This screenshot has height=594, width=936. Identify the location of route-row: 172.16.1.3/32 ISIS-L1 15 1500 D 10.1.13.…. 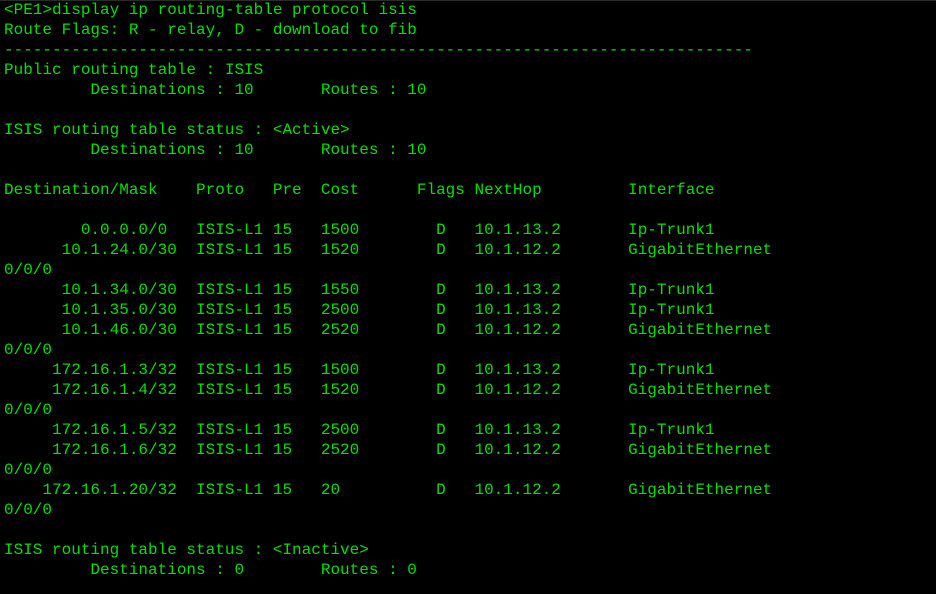
(359, 370).